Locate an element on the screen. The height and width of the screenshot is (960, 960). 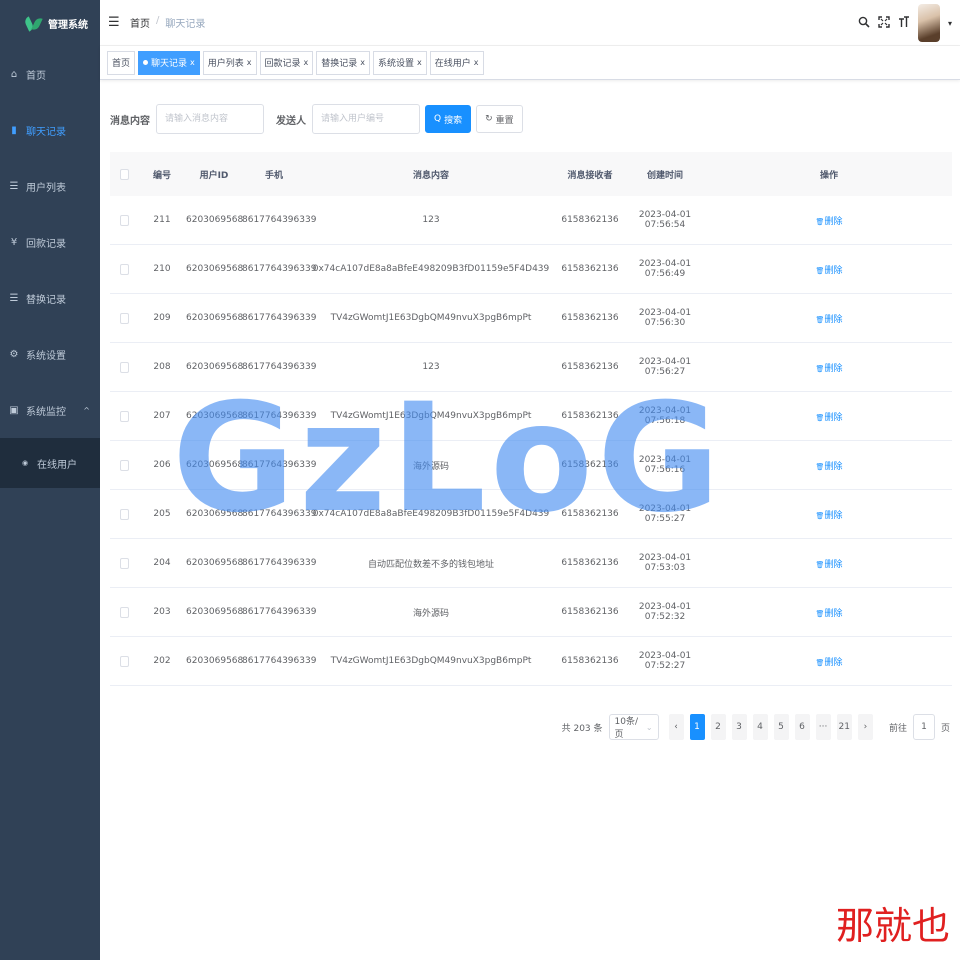
sidebar-item-chat-records: ▮ 聊天记录 is located at coordinates (50, 130).